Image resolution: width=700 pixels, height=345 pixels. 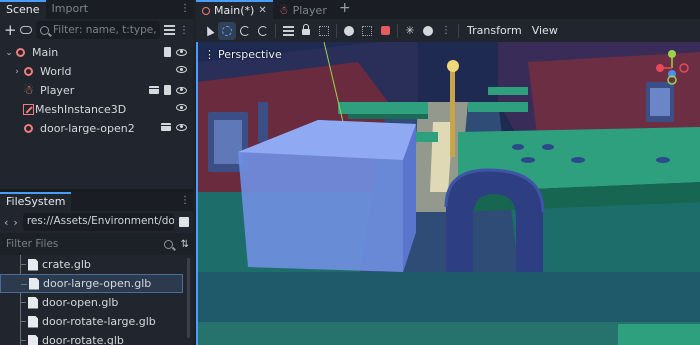 I want to click on globe-icon, so click(x=349, y=30).